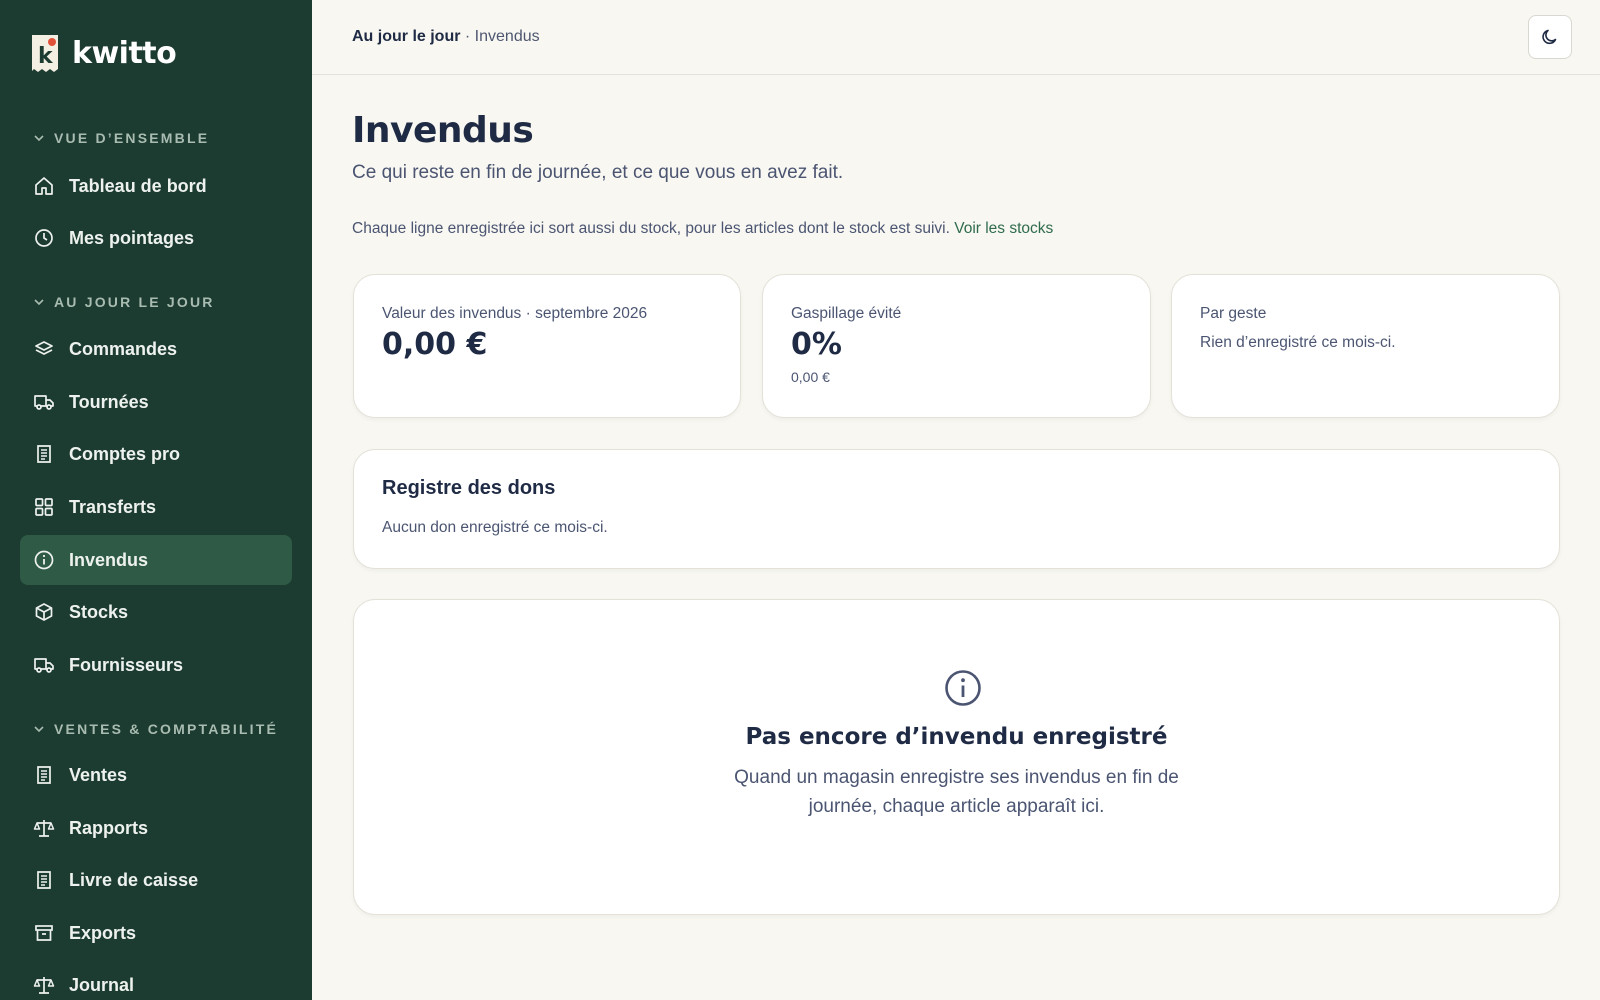 The height and width of the screenshot is (1000, 1600). Describe the element at coordinates (132, 237) in the screenshot. I see `sidebar-item-label: Mes pointages` at that location.